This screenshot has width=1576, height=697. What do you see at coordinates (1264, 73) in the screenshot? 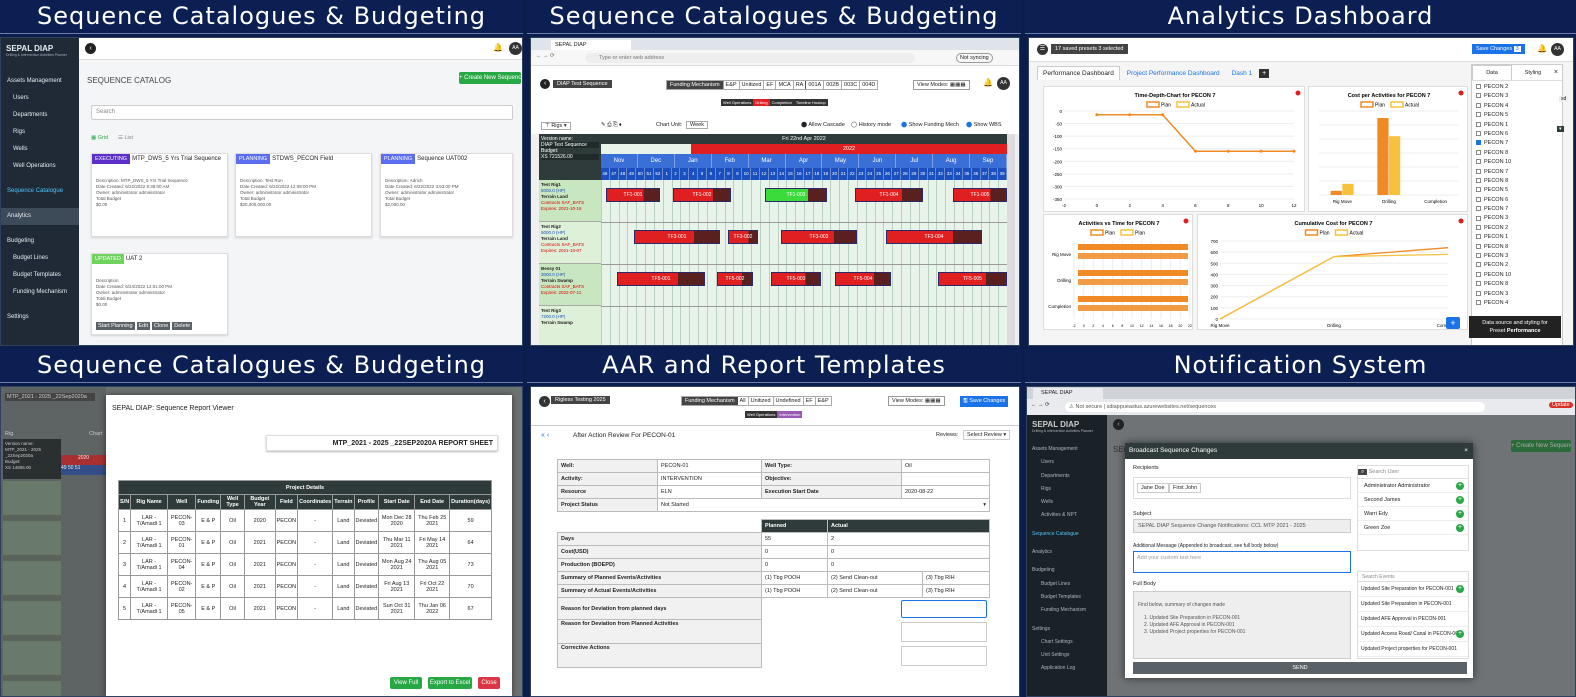
I see `add-tab-button: +` at bounding box center [1264, 73].